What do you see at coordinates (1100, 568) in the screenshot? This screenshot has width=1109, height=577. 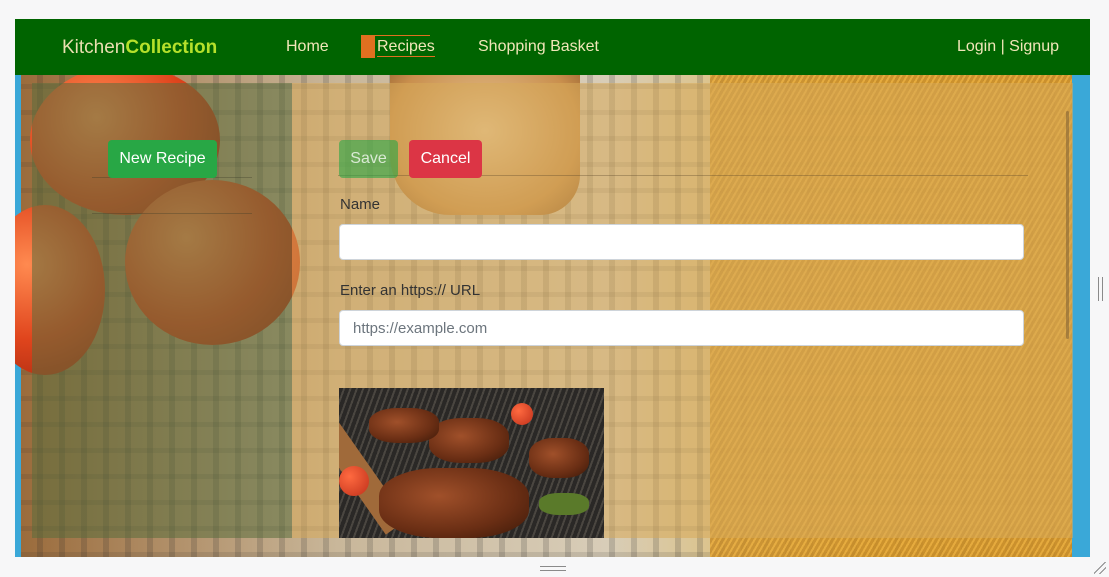 I see `corner-resize-handle-icon` at bounding box center [1100, 568].